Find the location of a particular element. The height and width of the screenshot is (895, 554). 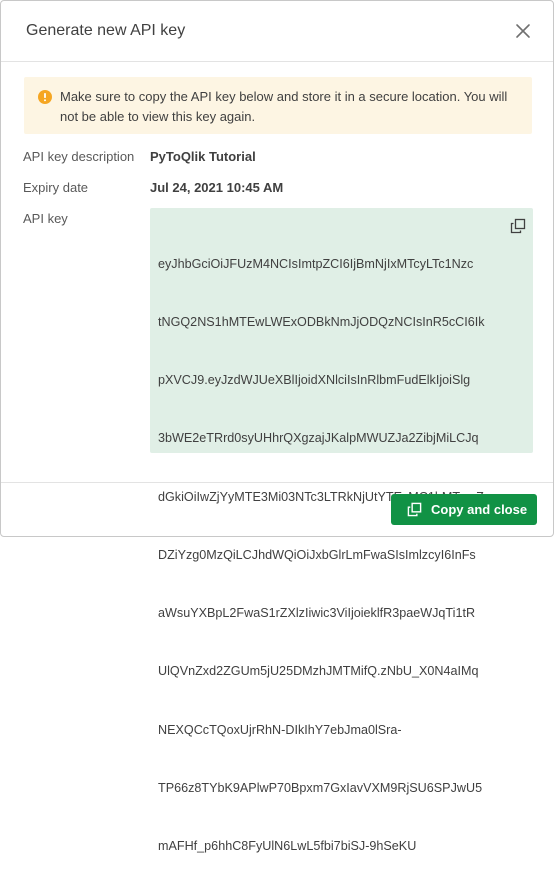

description-value: PyToQlik Tutorial is located at coordinates (203, 156).